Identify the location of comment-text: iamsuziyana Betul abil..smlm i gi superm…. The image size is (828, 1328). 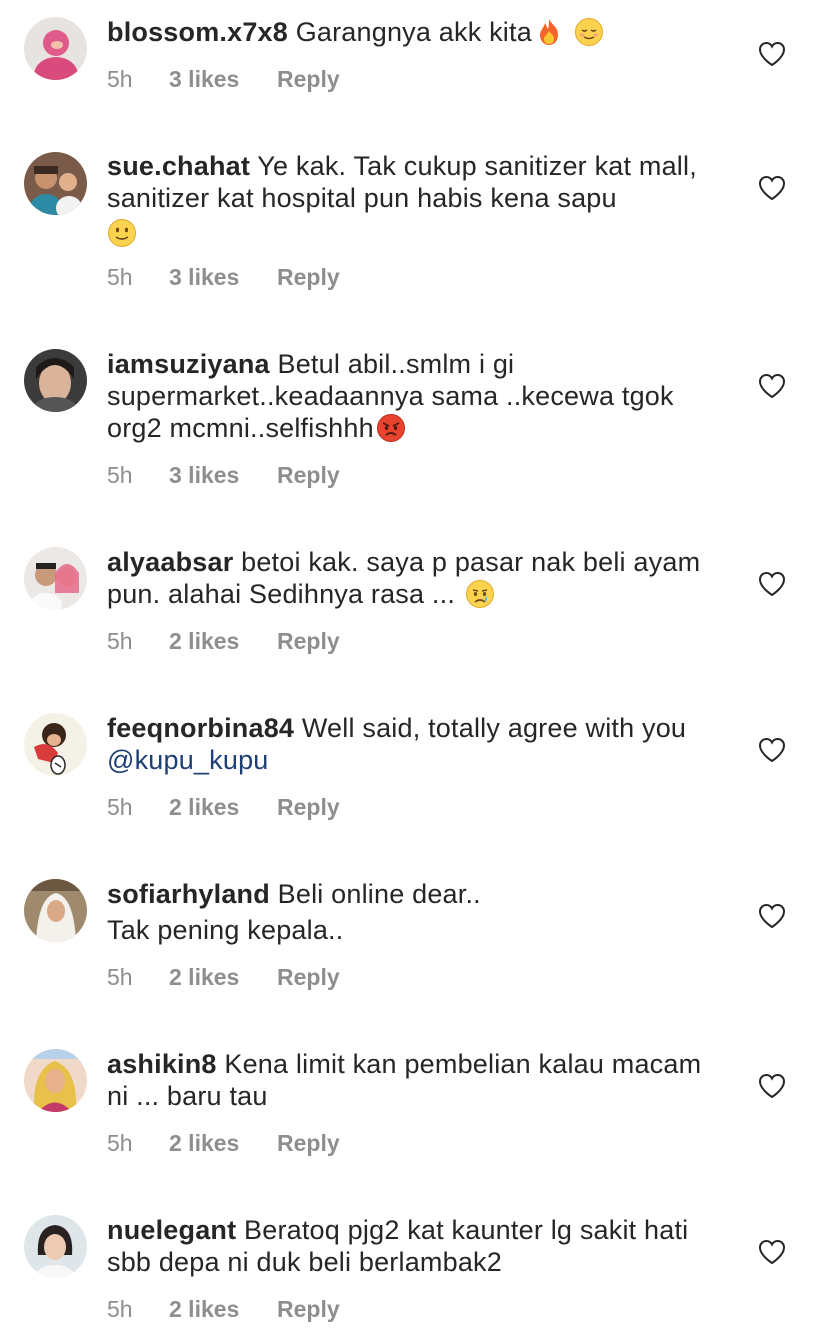
(417, 396).